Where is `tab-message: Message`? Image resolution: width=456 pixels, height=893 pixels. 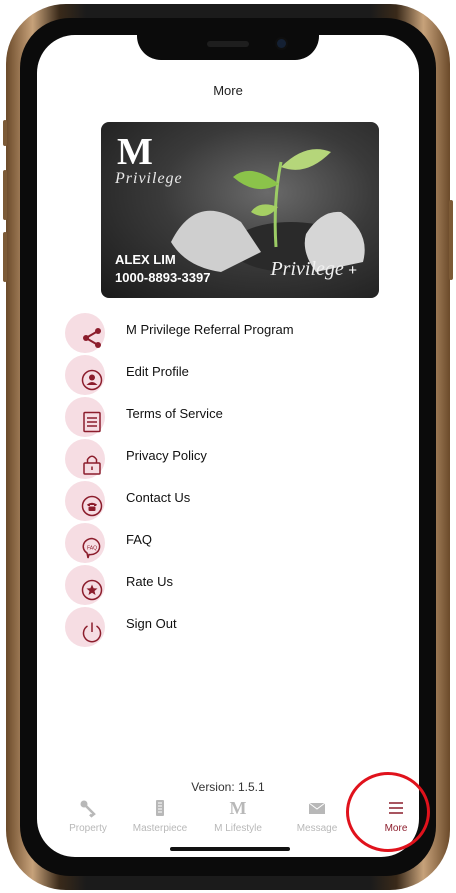 tab-message: Message is located at coordinates (317, 815).